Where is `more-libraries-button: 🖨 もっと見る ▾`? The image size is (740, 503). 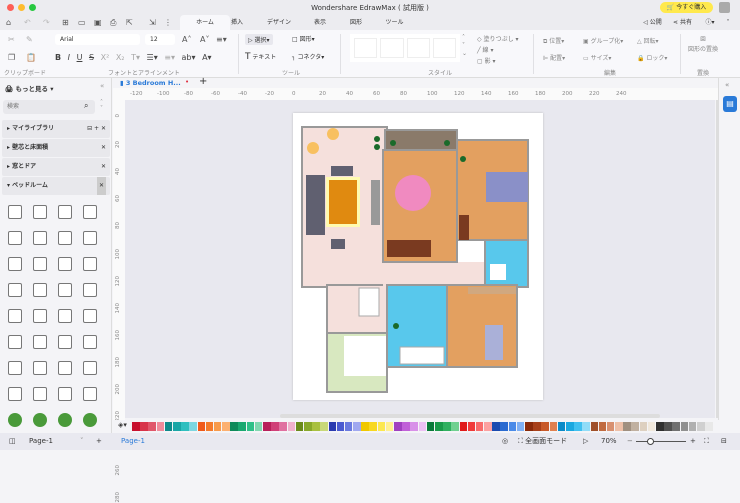 more-libraries-button: 🖨 もっと見る ▾ is located at coordinates (29, 88).